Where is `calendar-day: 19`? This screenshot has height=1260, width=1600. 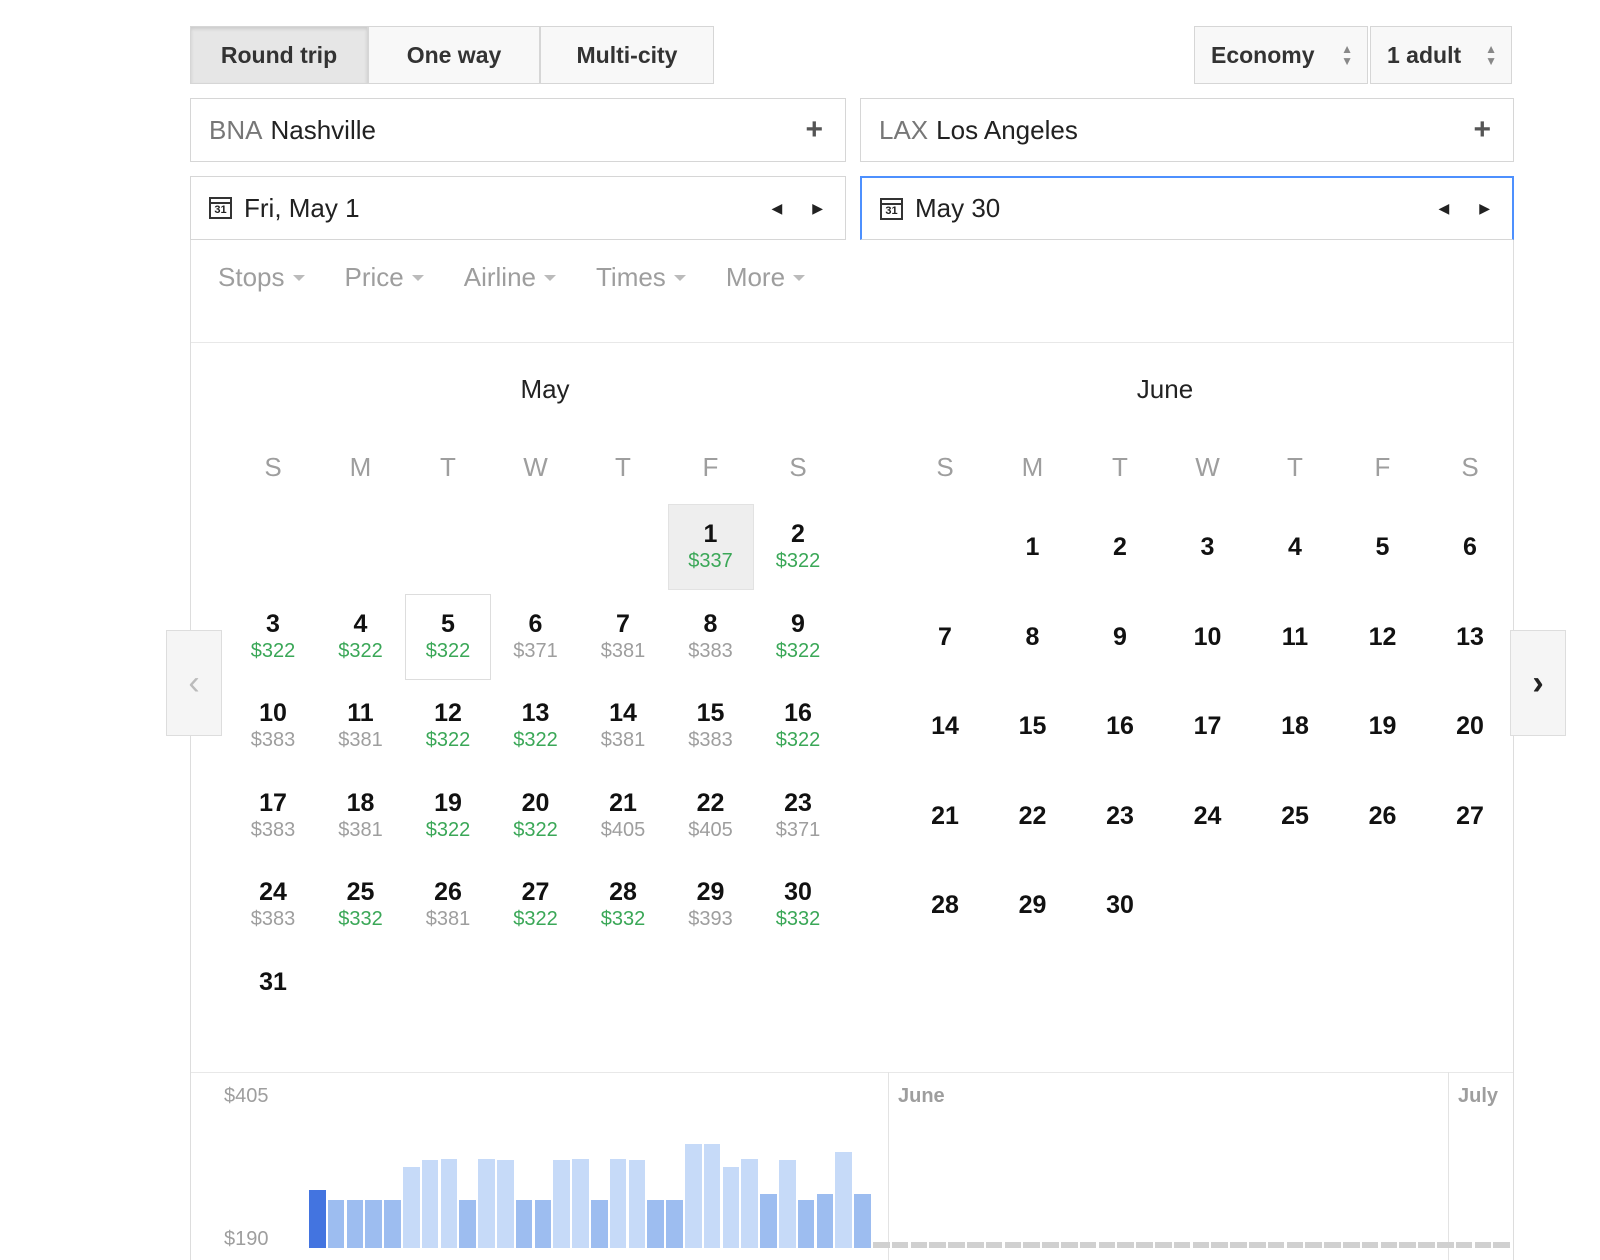 calendar-day: 19 is located at coordinates (1383, 726).